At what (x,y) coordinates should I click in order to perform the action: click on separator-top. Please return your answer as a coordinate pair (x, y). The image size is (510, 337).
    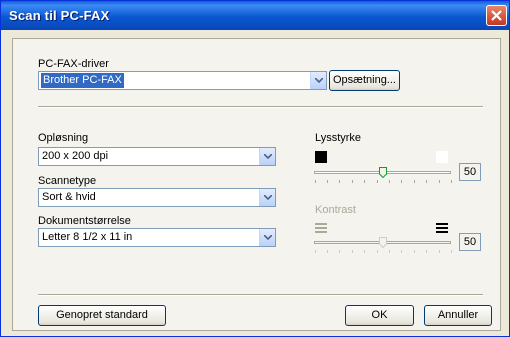
    Looking at the image, I should click on (260, 107).